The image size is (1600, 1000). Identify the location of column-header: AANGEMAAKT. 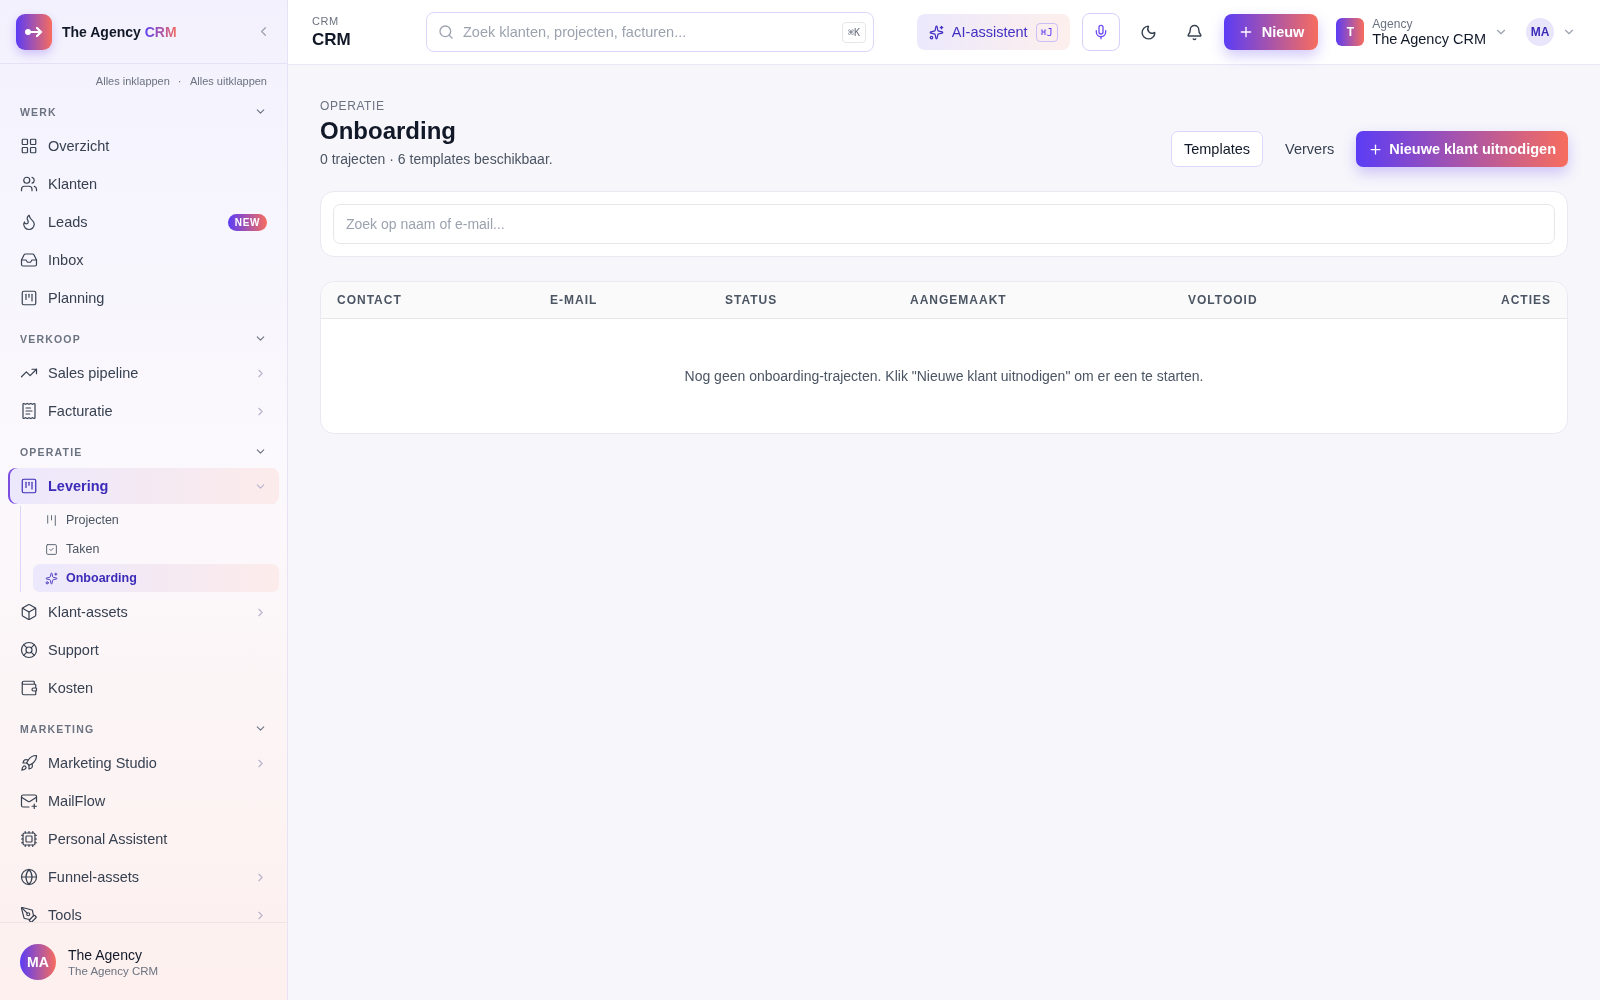
(958, 300).